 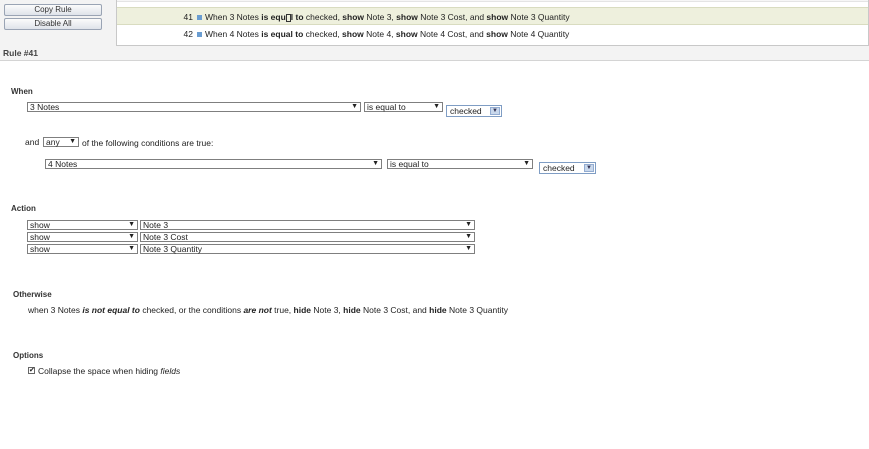 I want to click on collapse-space-label: Collapse the space when hiding fields, so click(x=109, y=371).